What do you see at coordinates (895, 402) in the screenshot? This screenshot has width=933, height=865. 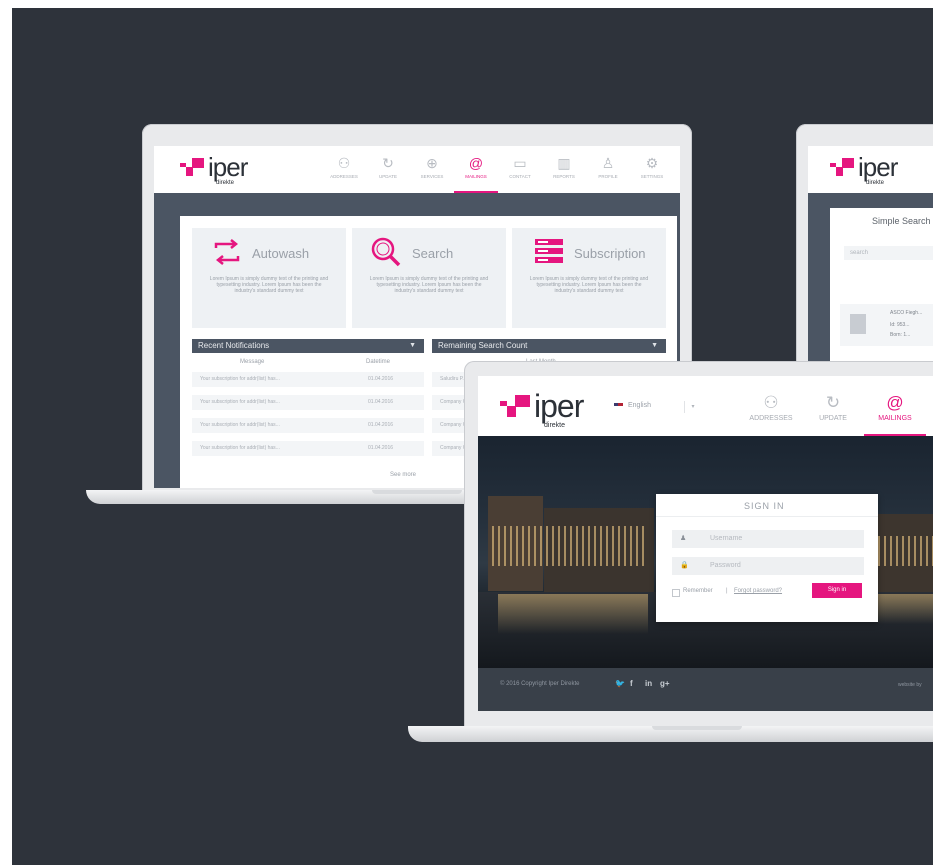 I see `mail-icon: @` at bounding box center [895, 402].